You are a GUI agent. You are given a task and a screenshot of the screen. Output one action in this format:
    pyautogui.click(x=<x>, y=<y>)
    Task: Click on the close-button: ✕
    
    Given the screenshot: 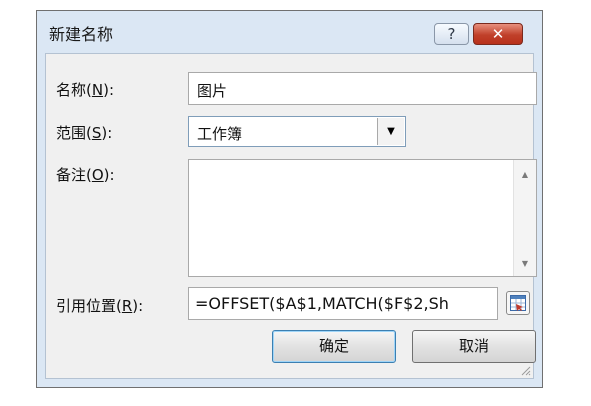 What is the action you would take?
    pyautogui.click(x=498, y=34)
    